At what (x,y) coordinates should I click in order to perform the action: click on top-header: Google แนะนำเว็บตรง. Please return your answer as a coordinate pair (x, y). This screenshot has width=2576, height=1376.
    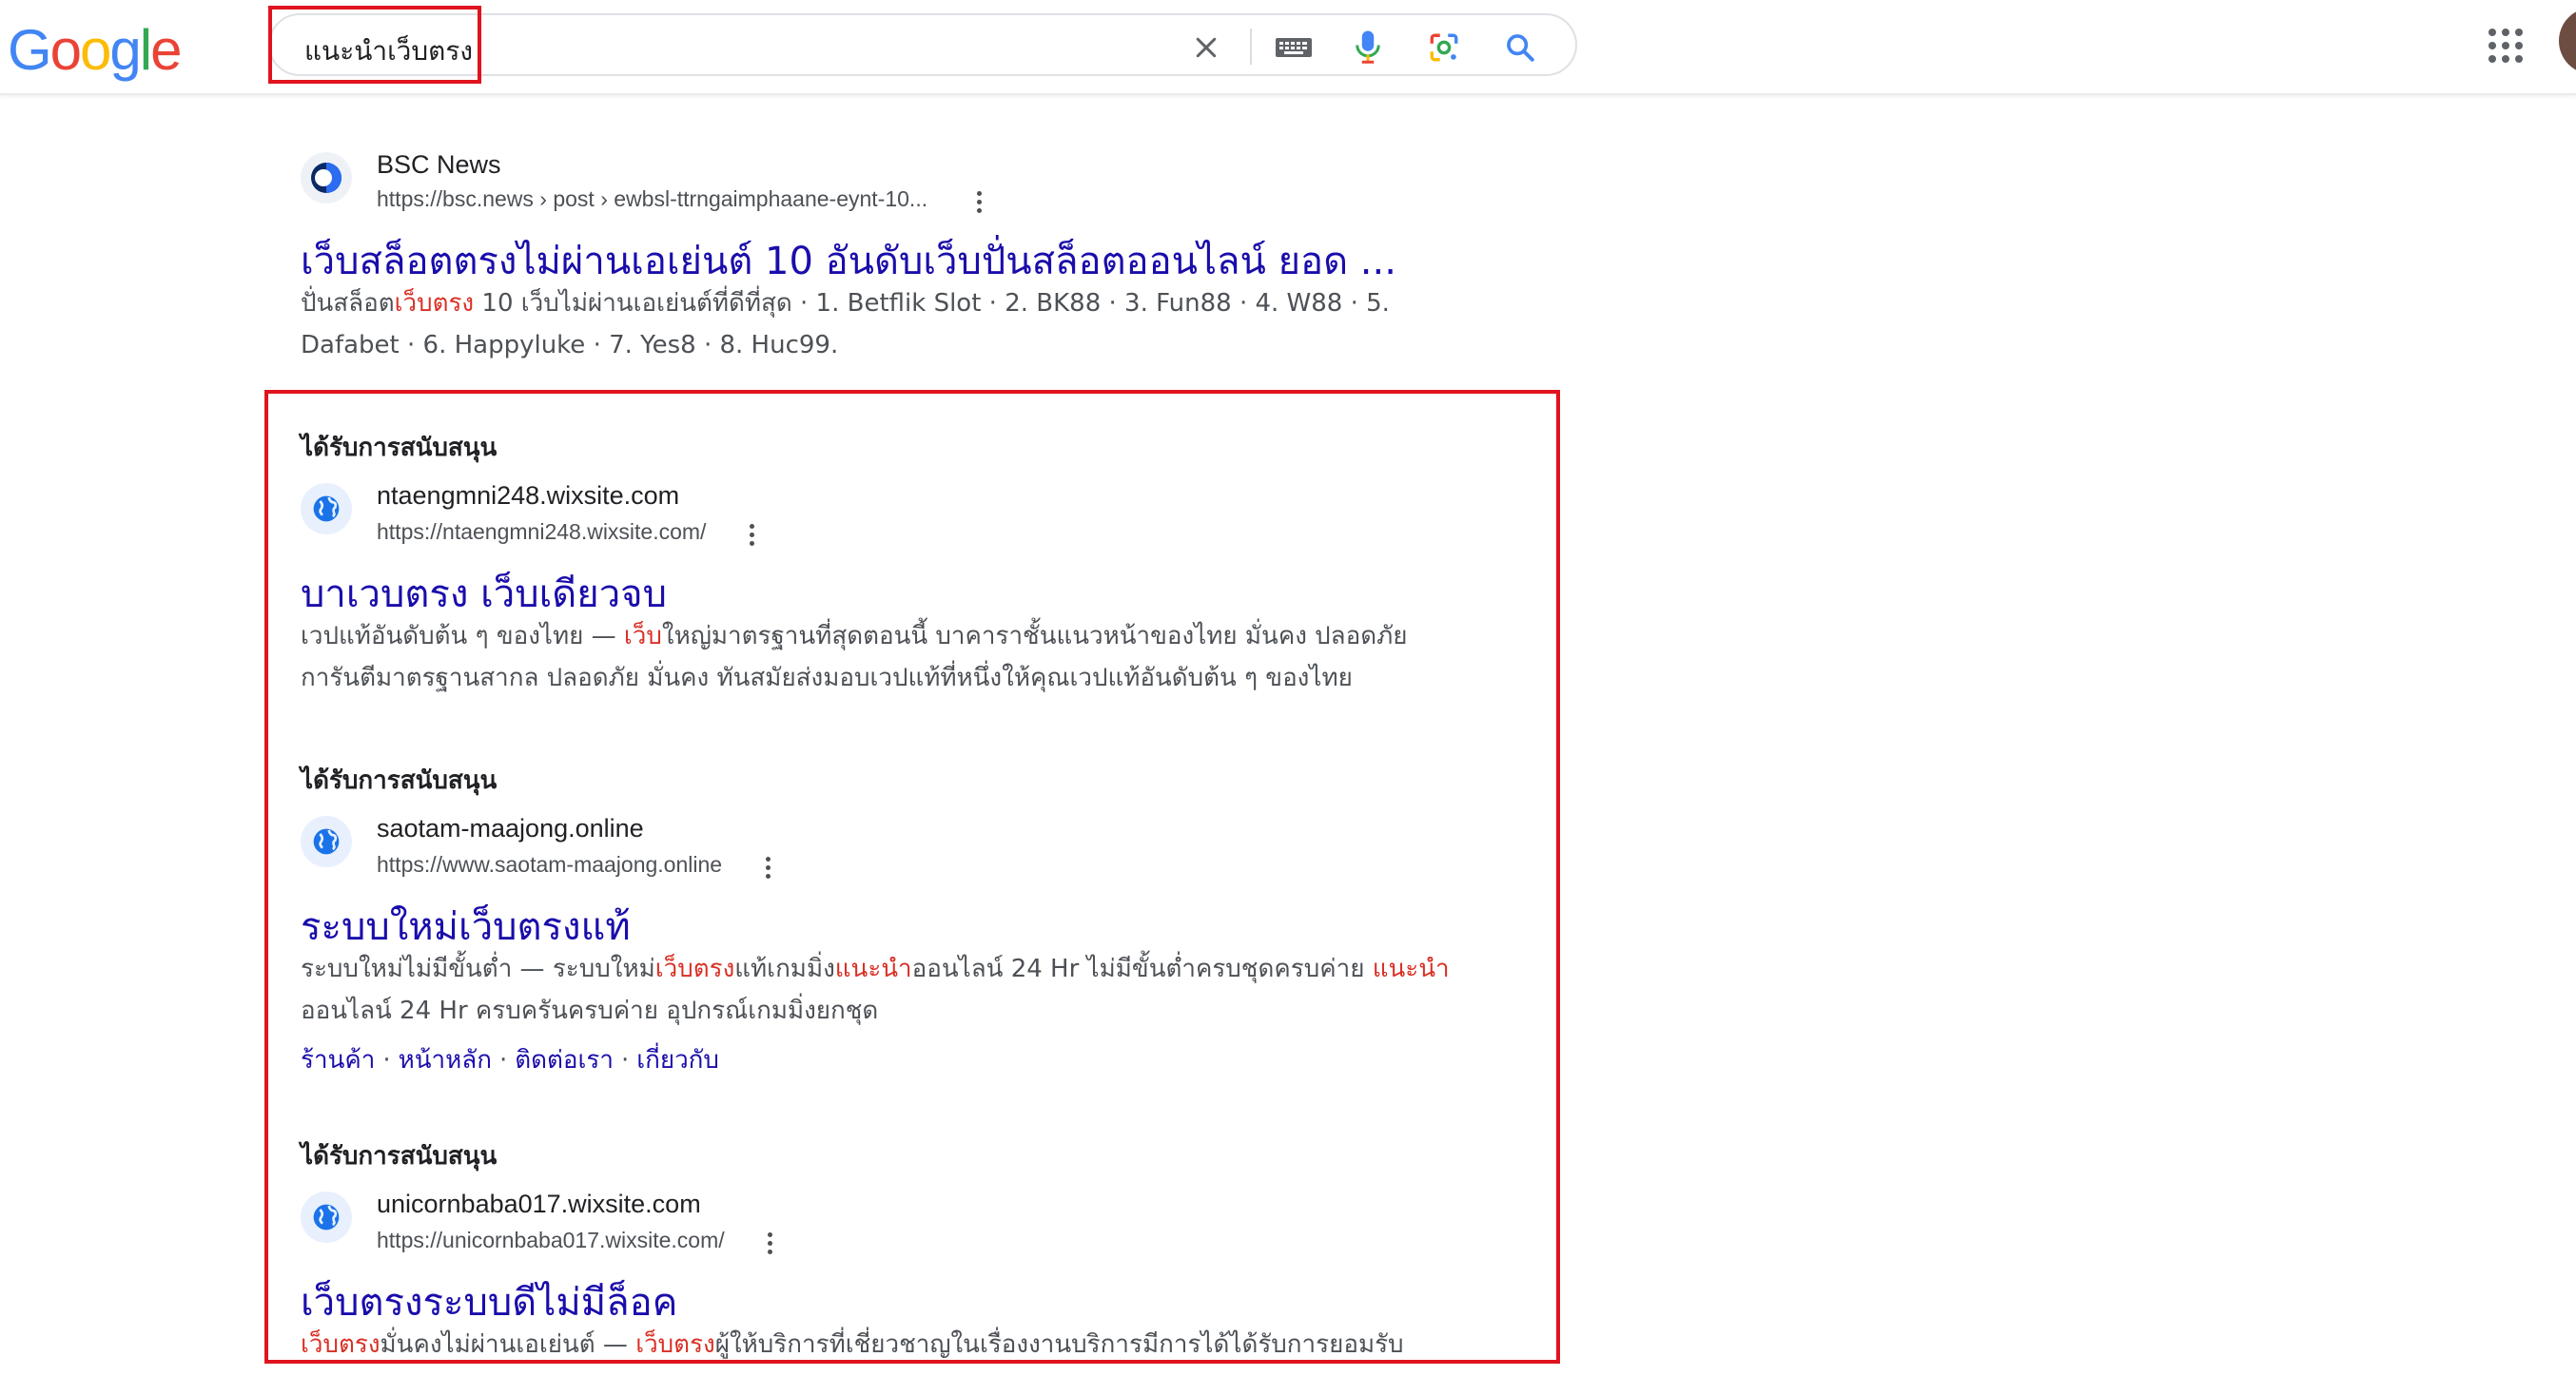
    Looking at the image, I should click on (1288, 47).